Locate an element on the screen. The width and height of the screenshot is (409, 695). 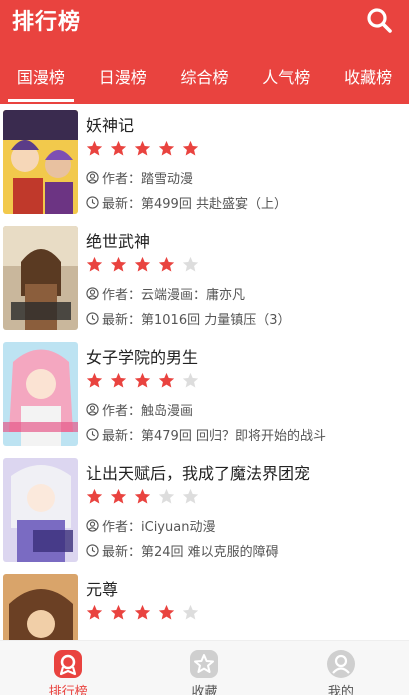
author-line: 作者：触岛漫画 is located at coordinates (139, 409).